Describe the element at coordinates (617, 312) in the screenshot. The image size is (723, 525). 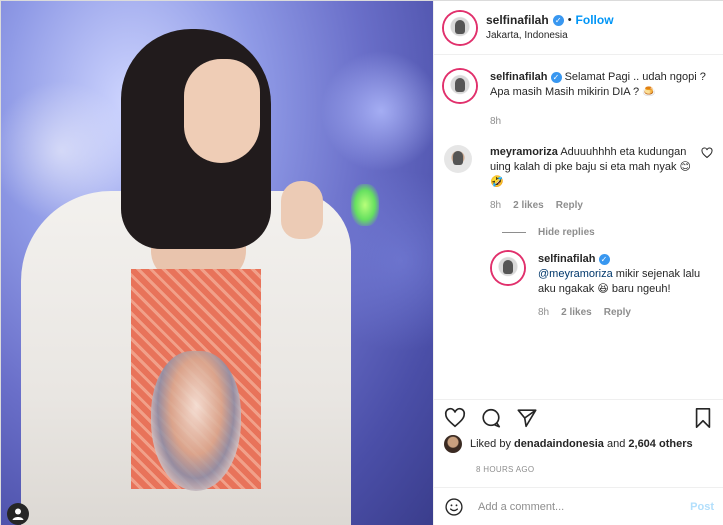
I see `reply-reply-button: Reply` at that location.